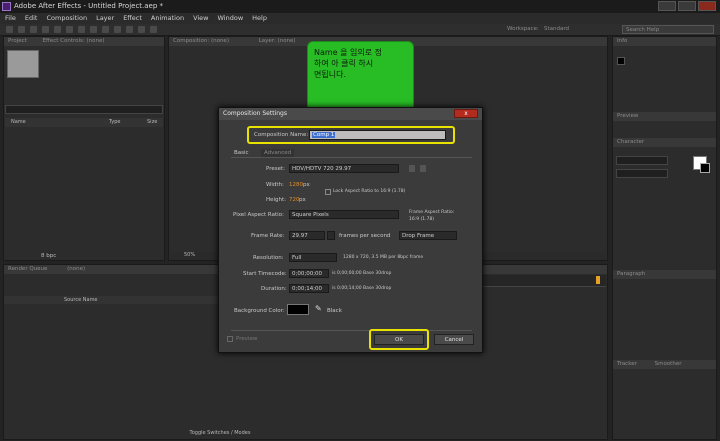 This screenshot has width=720, height=441. What do you see at coordinates (365, 236) in the screenshot?
I see `fps-unit: frames per second` at bounding box center [365, 236].